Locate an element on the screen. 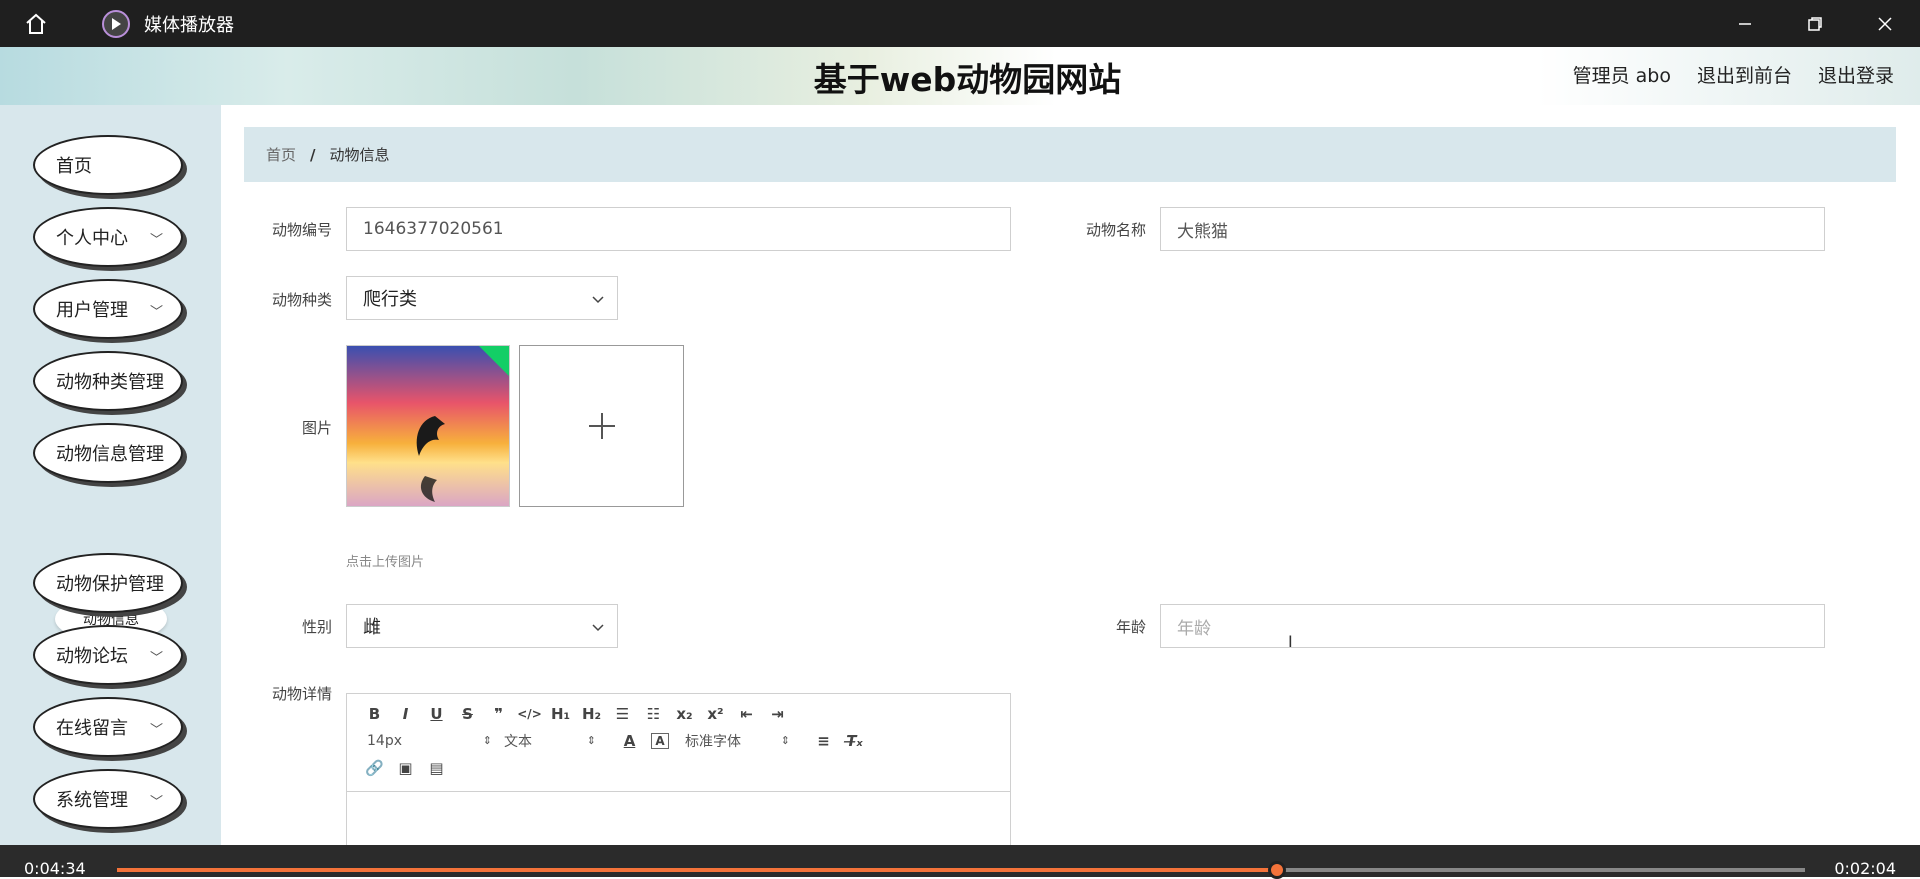 Image resolution: width=1920 pixels, height=879 pixels. animal-no-field: 1646377020561 is located at coordinates (678, 229).